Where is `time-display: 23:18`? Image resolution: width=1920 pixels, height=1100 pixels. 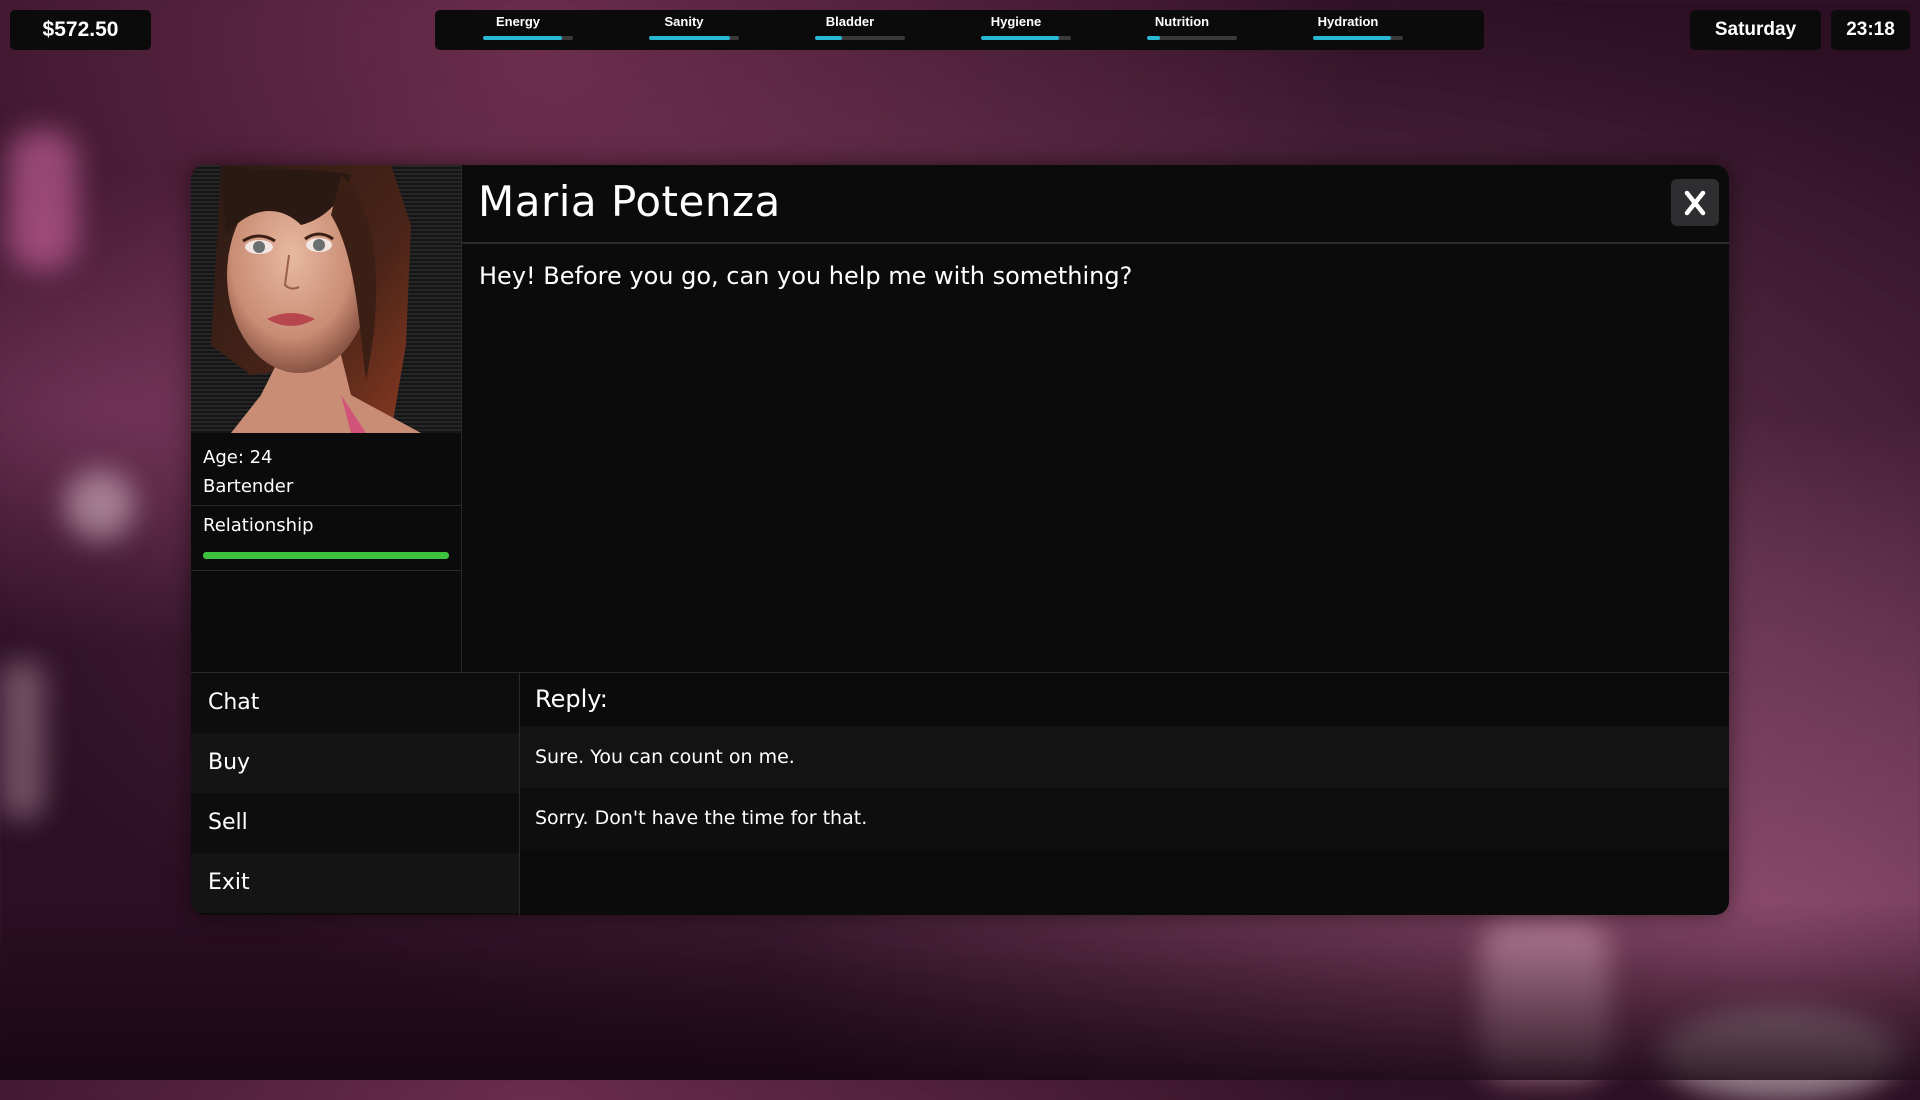
time-display: 23:18 is located at coordinates (1870, 30).